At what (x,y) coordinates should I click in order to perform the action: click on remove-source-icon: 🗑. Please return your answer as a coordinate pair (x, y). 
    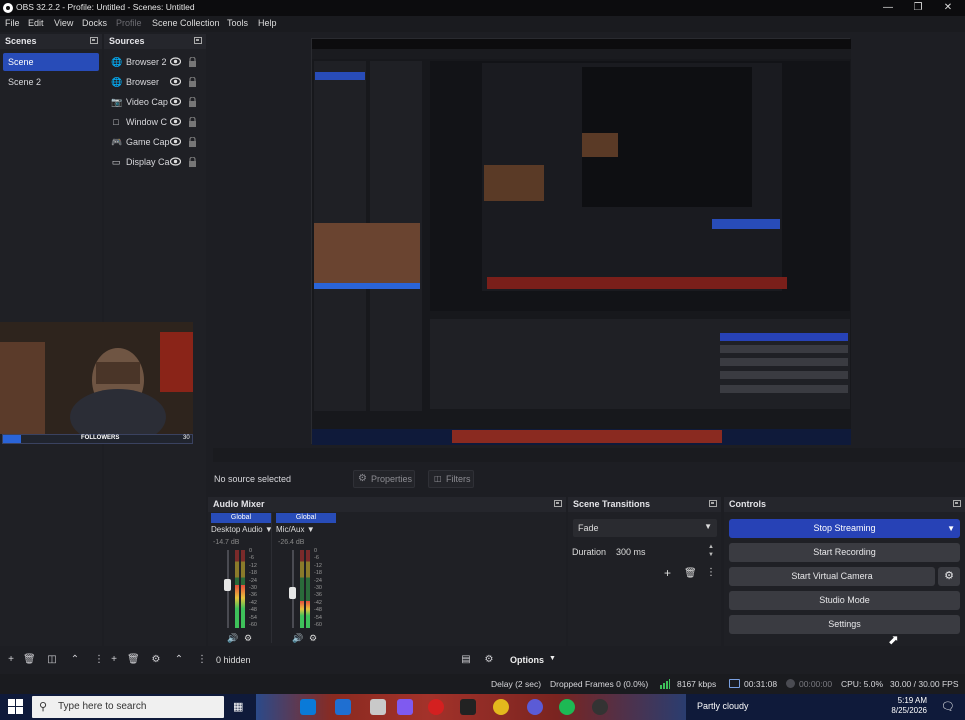
    Looking at the image, I should click on (133, 660).